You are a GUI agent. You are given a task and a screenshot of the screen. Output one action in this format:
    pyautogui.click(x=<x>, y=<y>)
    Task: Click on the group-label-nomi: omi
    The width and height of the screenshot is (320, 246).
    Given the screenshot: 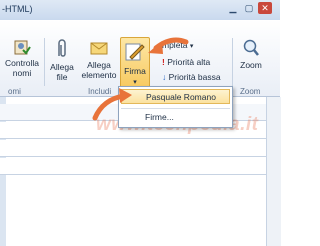 What is the action you would take?
    pyautogui.click(x=14, y=91)
    